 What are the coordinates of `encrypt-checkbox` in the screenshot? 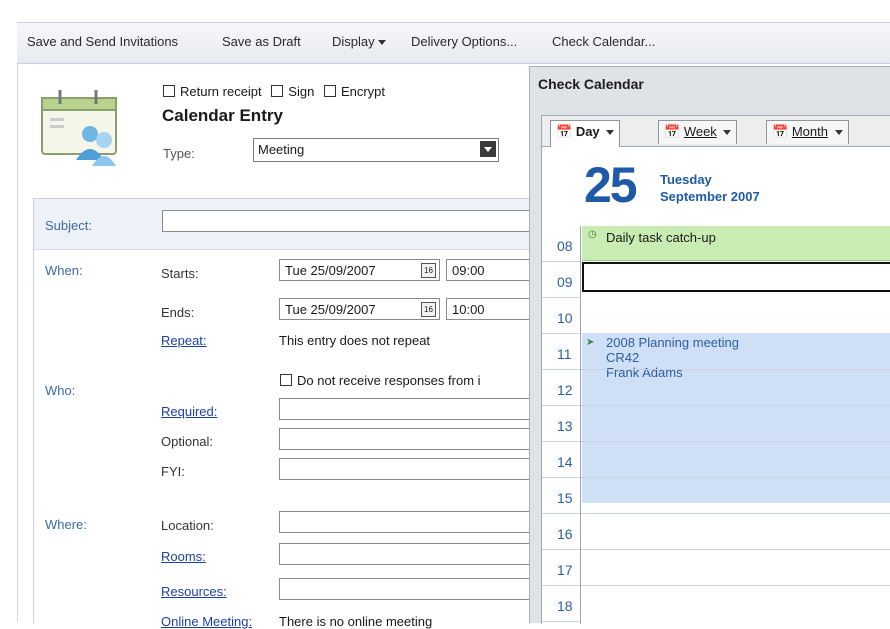 It's located at (329, 91).